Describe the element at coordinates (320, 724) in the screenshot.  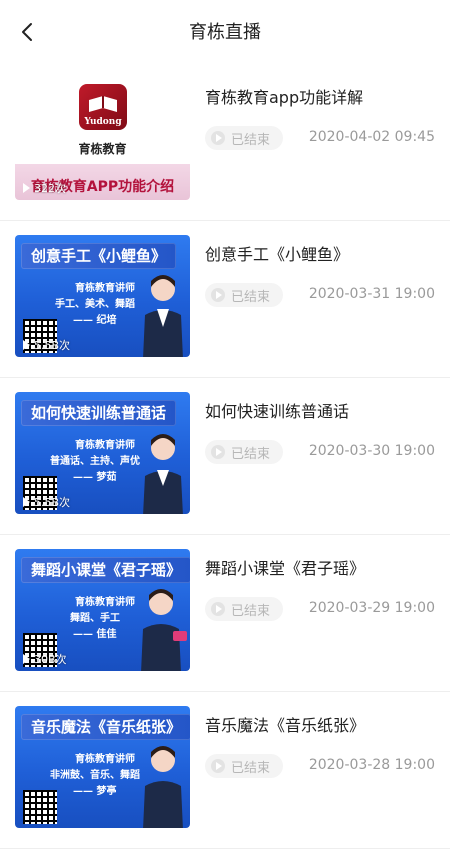
I see `item-title: 音乐魔法《音乐纸张》` at that location.